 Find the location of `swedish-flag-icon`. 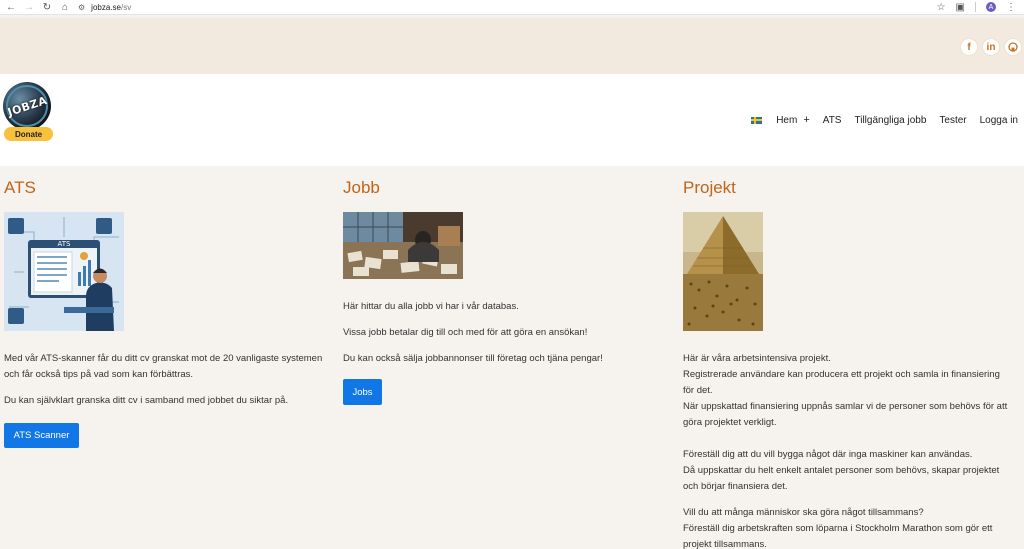

swedish-flag-icon is located at coordinates (757, 120).